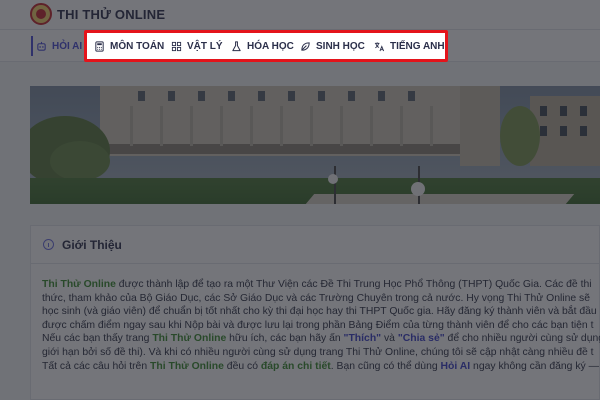  Describe the element at coordinates (300, 15) in the screenshot. I see `site-header: THI THỬ ONLINE` at that location.